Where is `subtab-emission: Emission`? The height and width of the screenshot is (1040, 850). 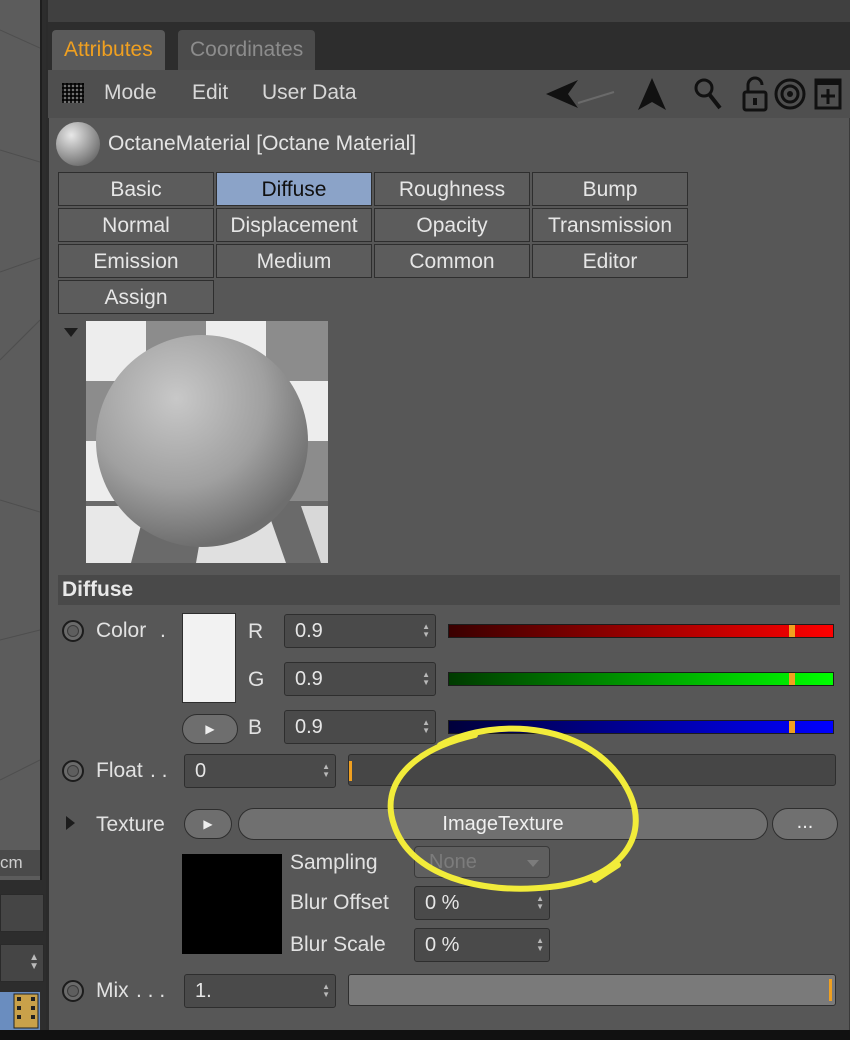
subtab-emission: Emission is located at coordinates (136, 261).